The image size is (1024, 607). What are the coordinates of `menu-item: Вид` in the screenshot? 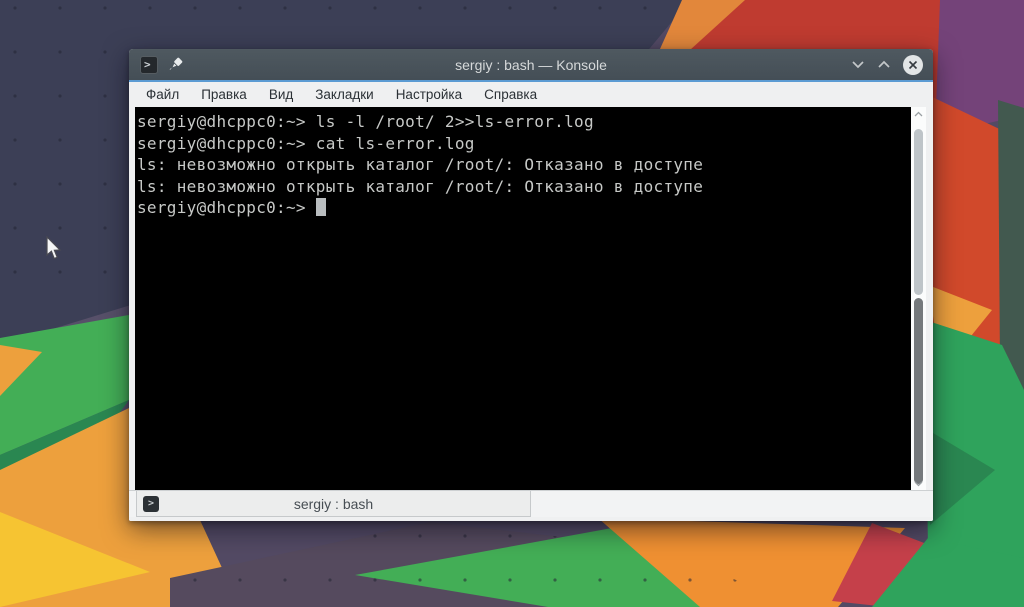 It's located at (281, 94).